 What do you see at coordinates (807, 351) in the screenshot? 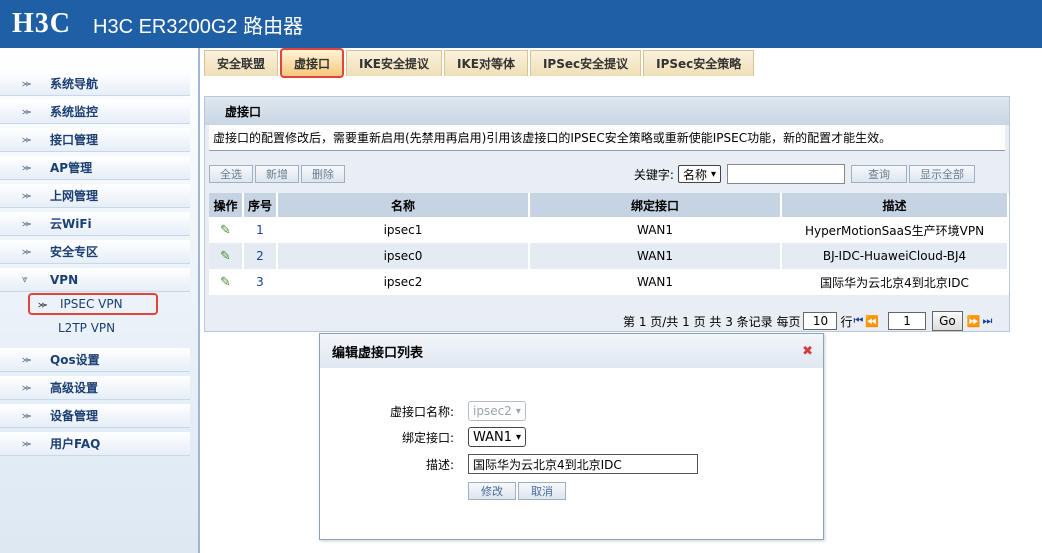
I see `close-icon: ✖` at bounding box center [807, 351].